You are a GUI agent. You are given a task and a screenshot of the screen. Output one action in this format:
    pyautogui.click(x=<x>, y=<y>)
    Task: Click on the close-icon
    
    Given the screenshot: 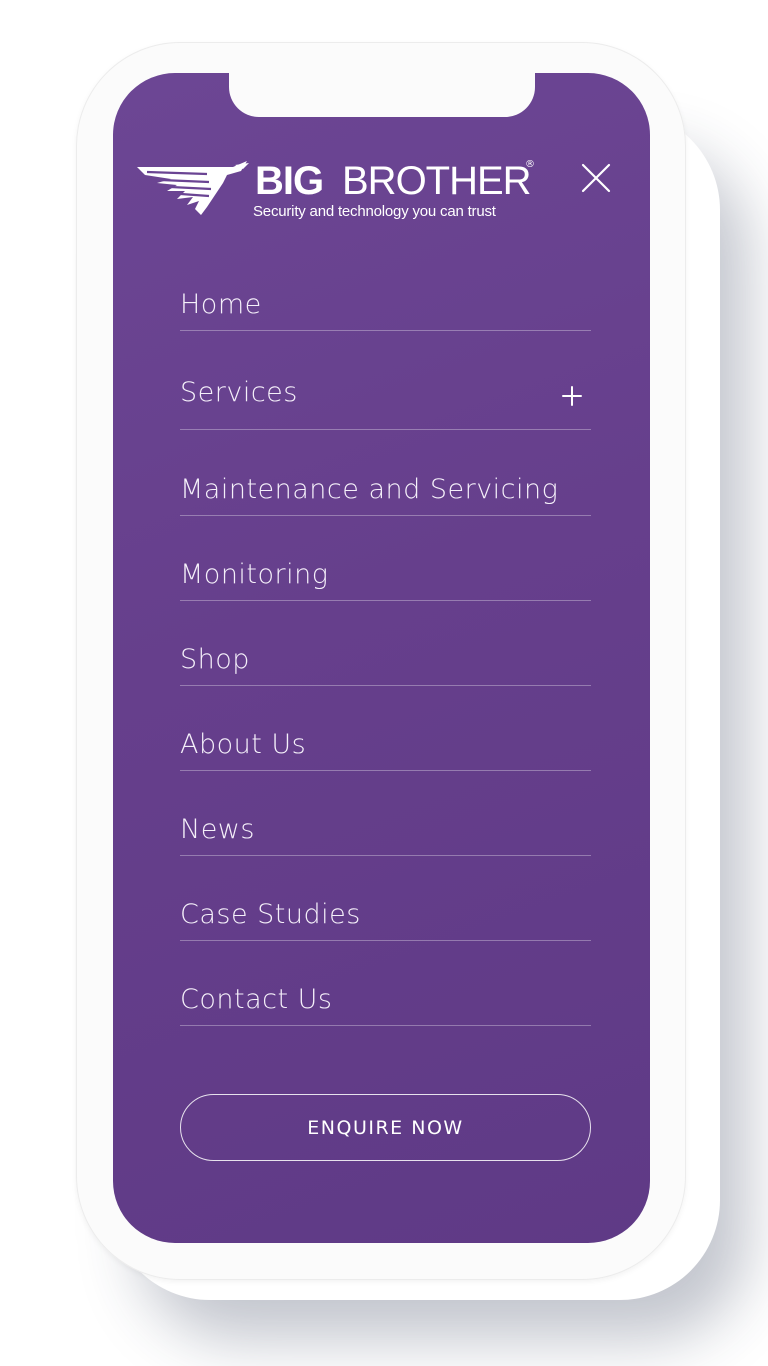 What is the action you would take?
    pyautogui.click(x=596, y=178)
    